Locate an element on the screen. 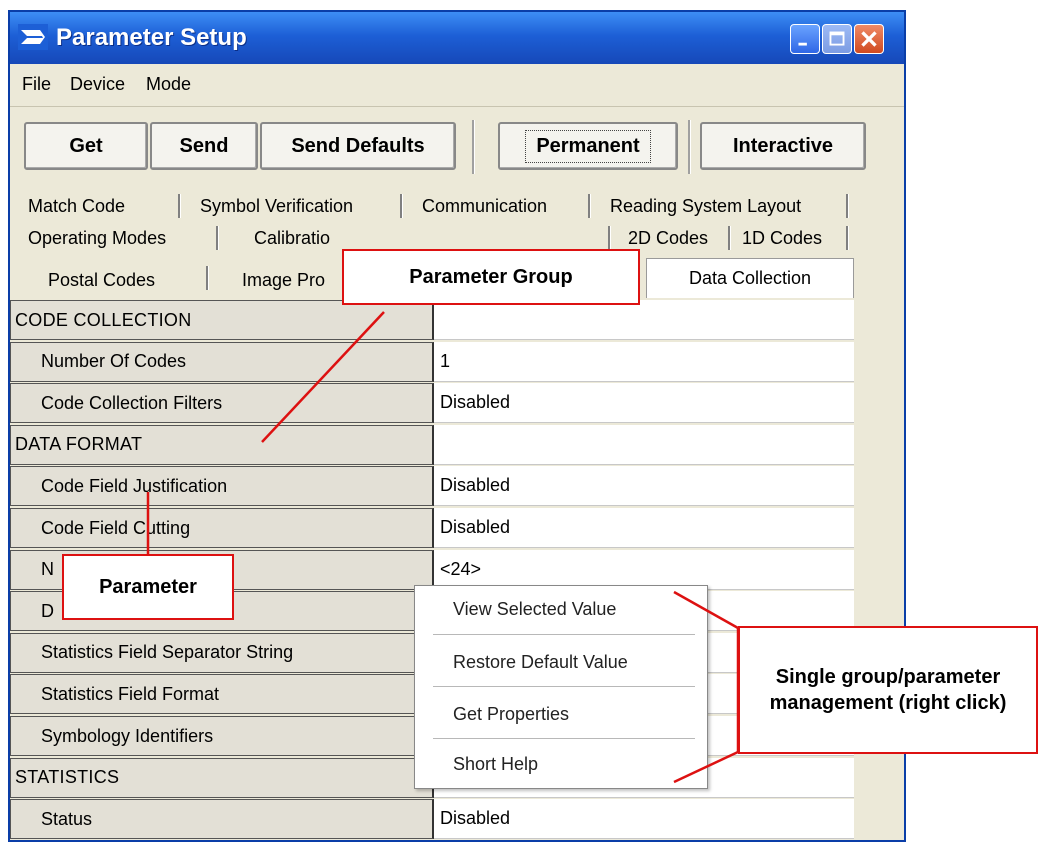 The width and height of the screenshot is (1043, 848). parameter-name: Code Collection Filters is located at coordinates (222, 403).